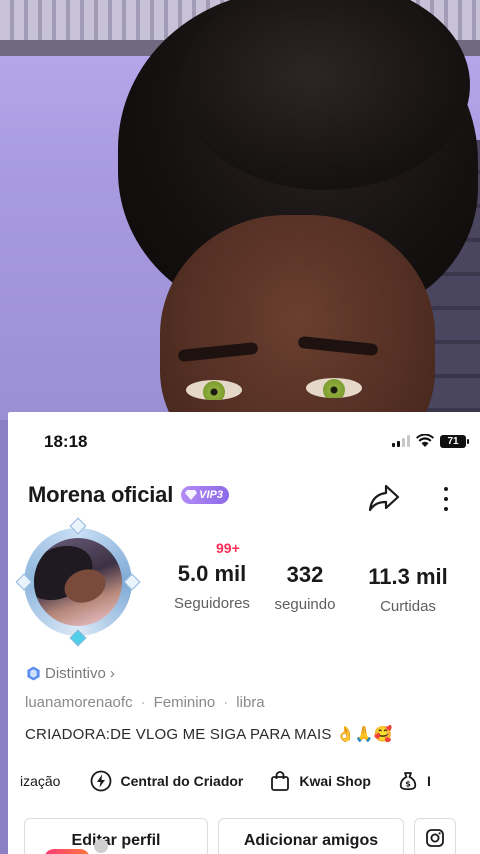 The height and width of the screenshot is (854, 480). What do you see at coordinates (335, 781) in the screenshot?
I see `tool-label: Kwai Shop` at bounding box center [335, 781].